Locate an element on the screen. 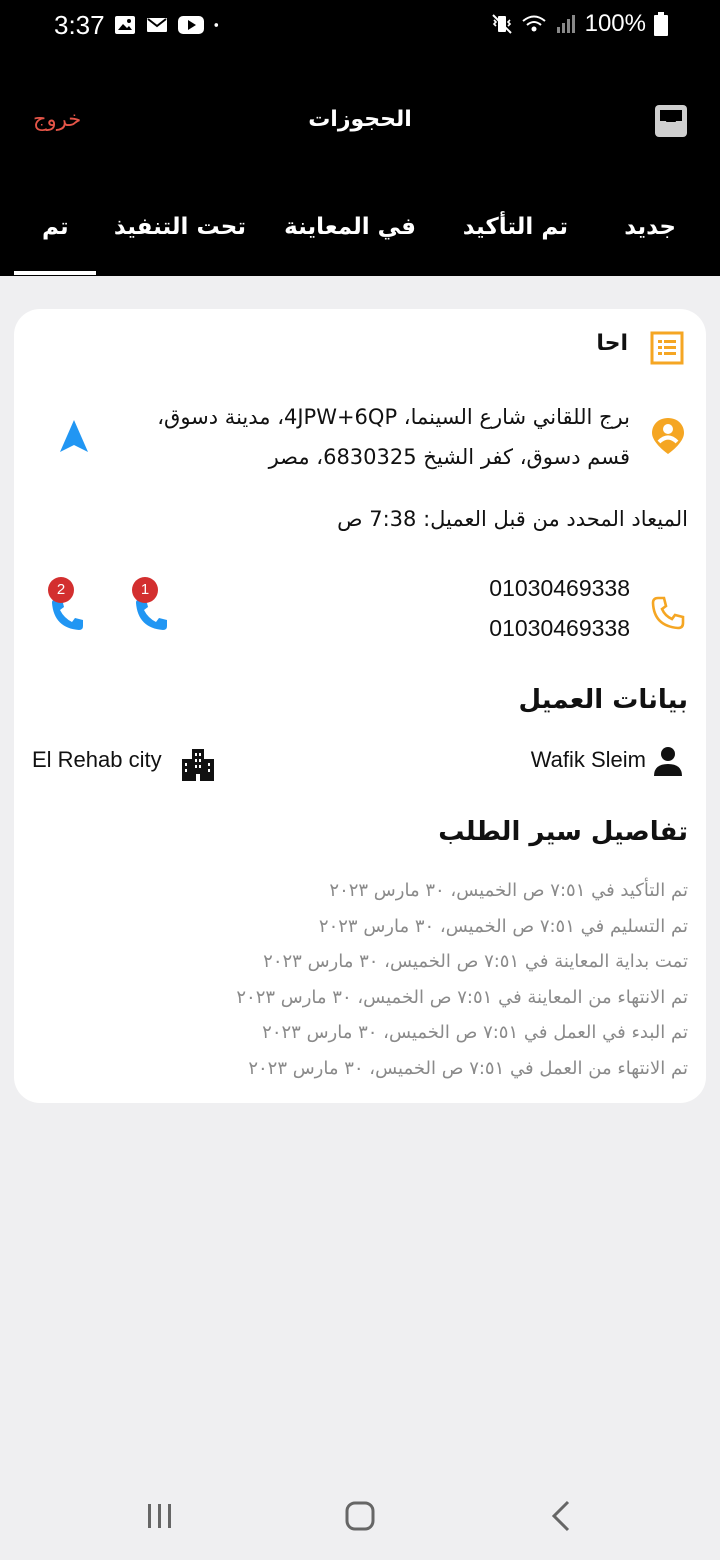  customer-name: Wafik Sleim is located at coordinates (588, 759).